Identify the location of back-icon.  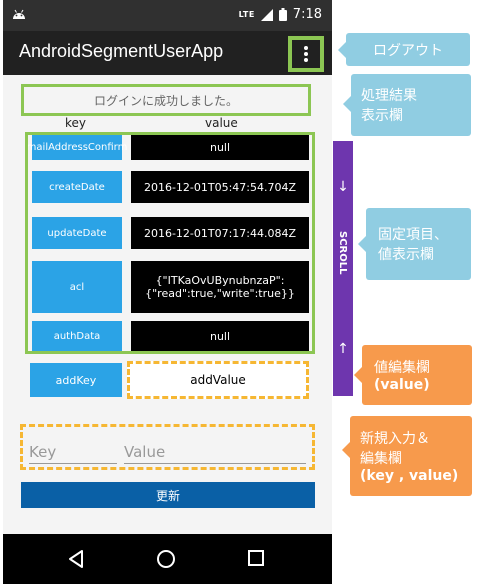
(76, 559).